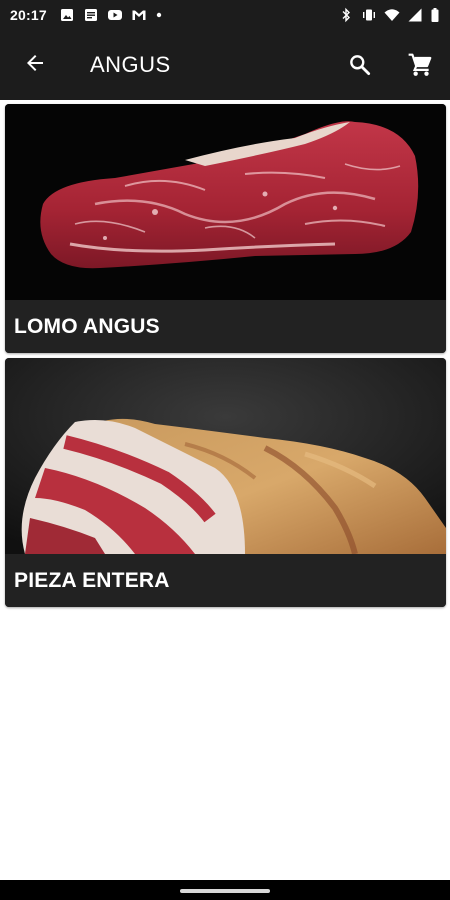  What do you see at coordinates (415, 15) in the screenshot?
I see `signal-icon` at bounding box center [415, 15].